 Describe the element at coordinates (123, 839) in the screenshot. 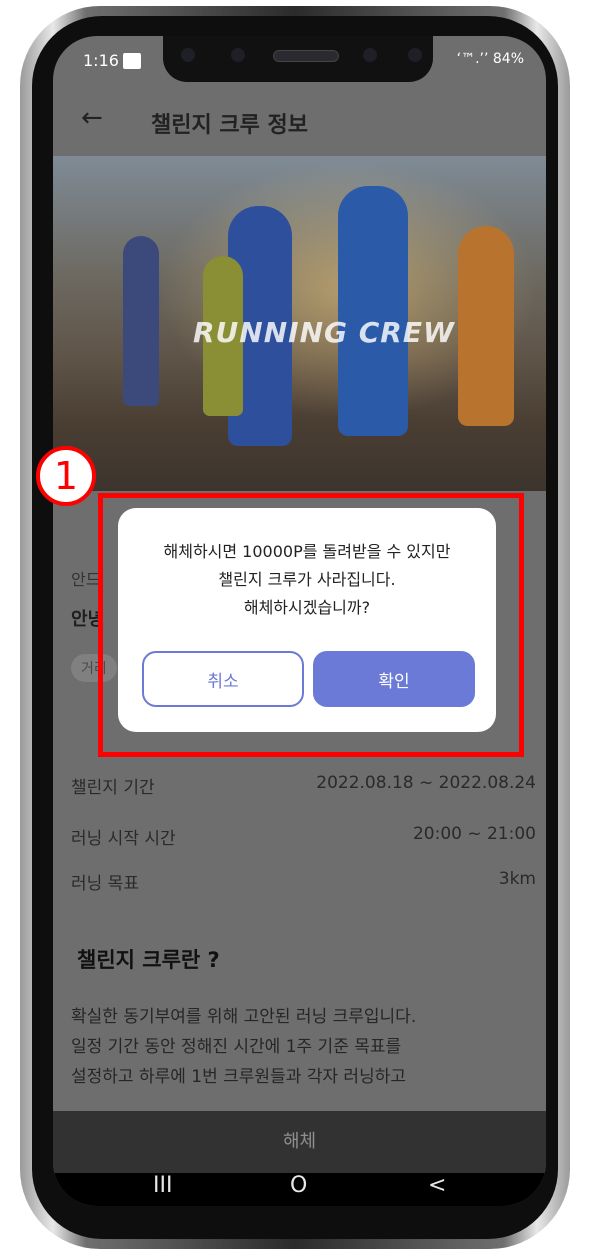

I see `row-label: 러닝 시작 시간` at that location.